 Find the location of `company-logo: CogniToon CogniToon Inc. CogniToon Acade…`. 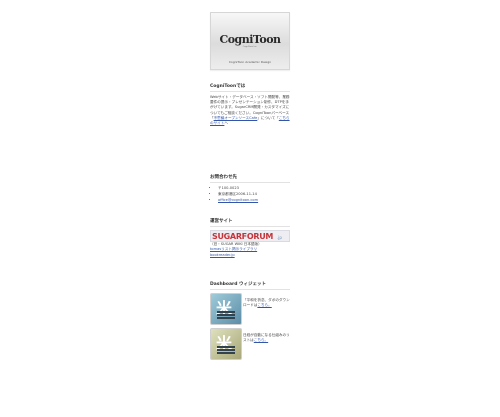

company-logo: CogniToon CogniToon Inc. CogniToon Acade… is located at coordinates (250, 41).